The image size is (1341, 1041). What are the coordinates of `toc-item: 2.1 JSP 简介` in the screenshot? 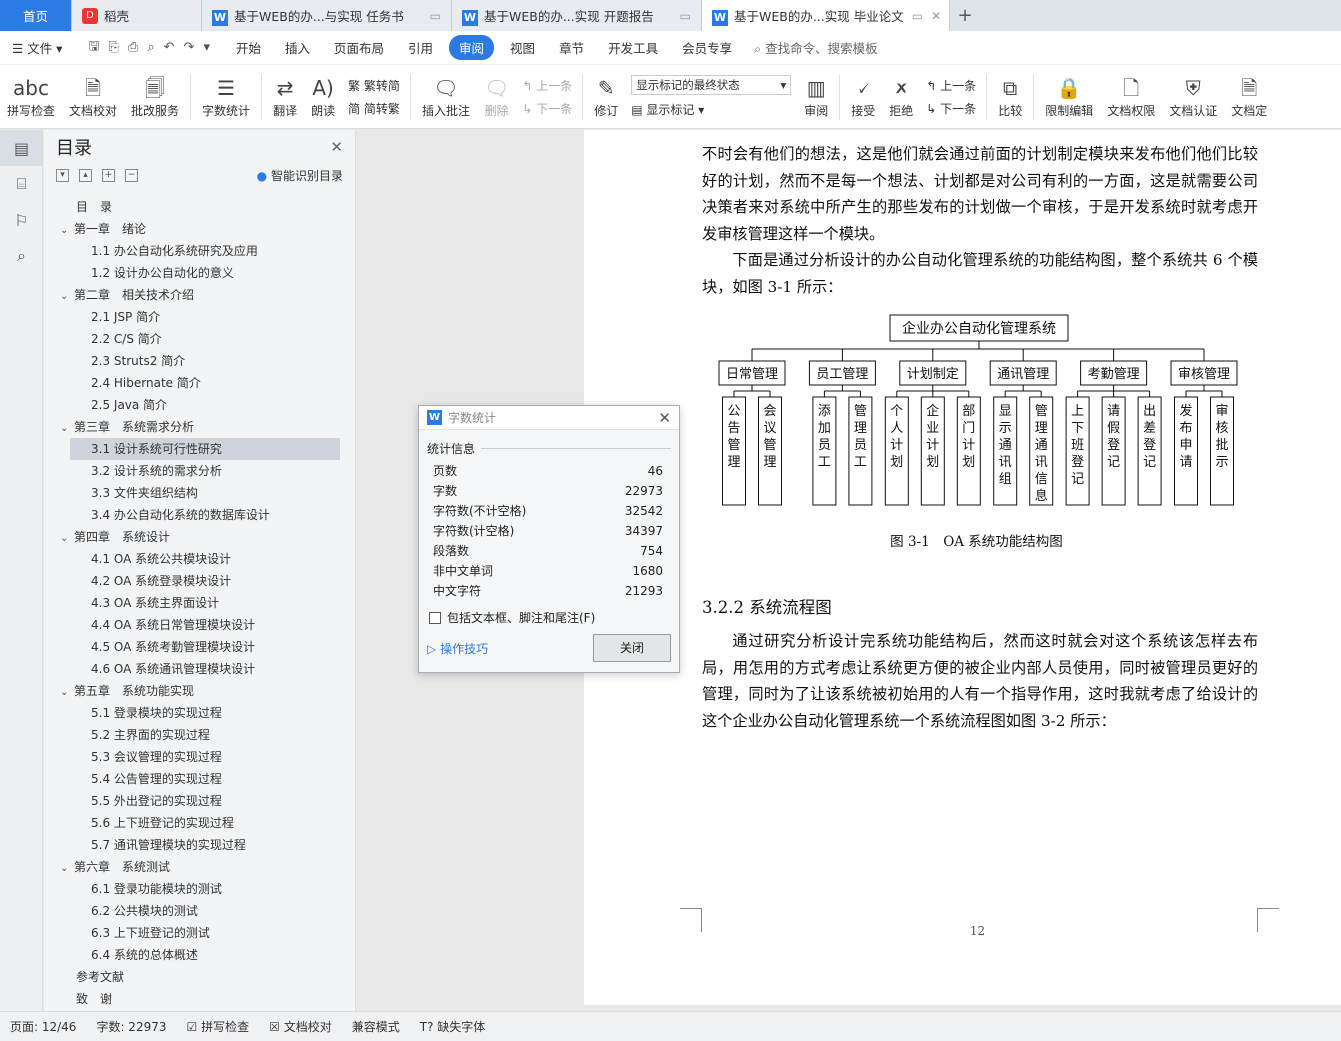 It's located at (192, 317).